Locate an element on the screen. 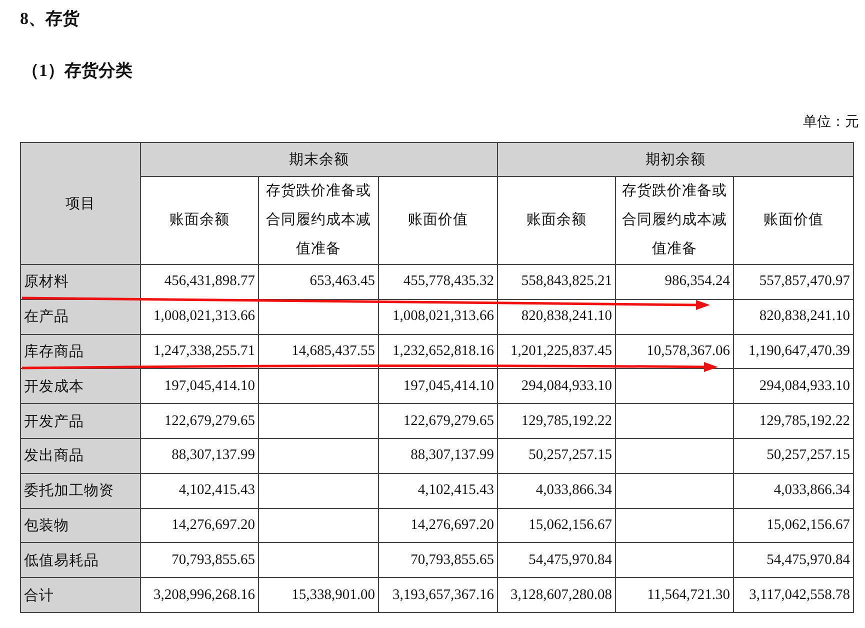 The height and width of the screenshot is (628, 865). table-cell: 558,843,825.21 is located at coordinates (557, 282).